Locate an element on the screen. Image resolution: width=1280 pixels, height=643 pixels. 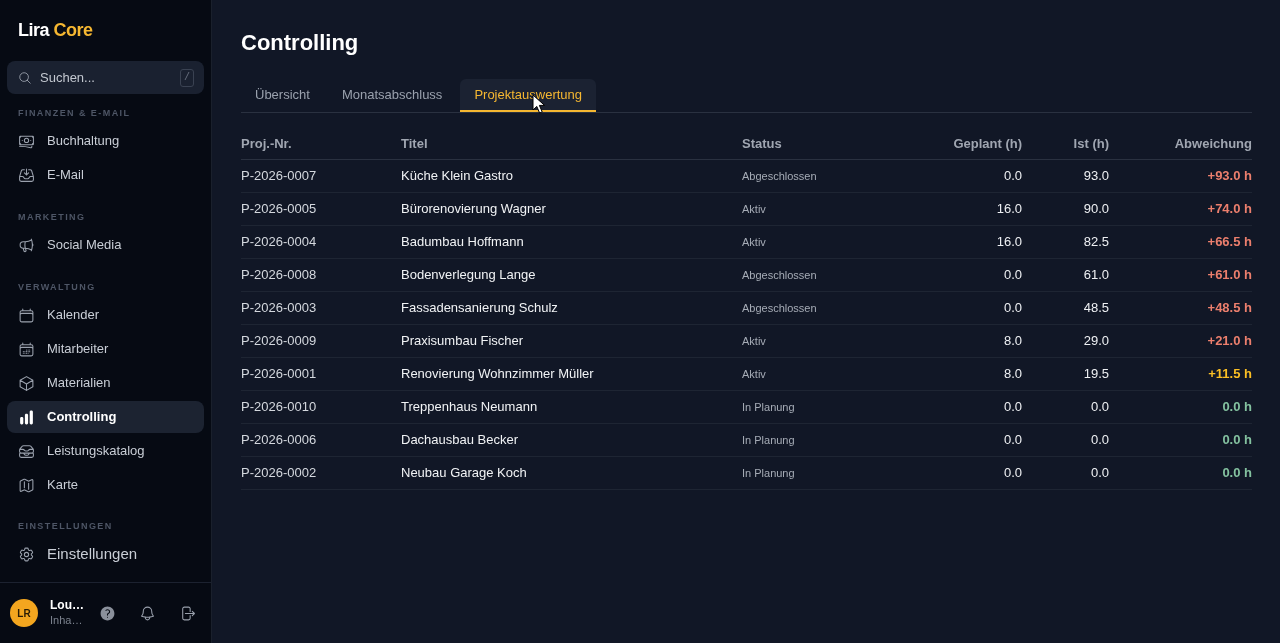
table-cell-text: P-2026-0002 is located at coordinates (279, 473).